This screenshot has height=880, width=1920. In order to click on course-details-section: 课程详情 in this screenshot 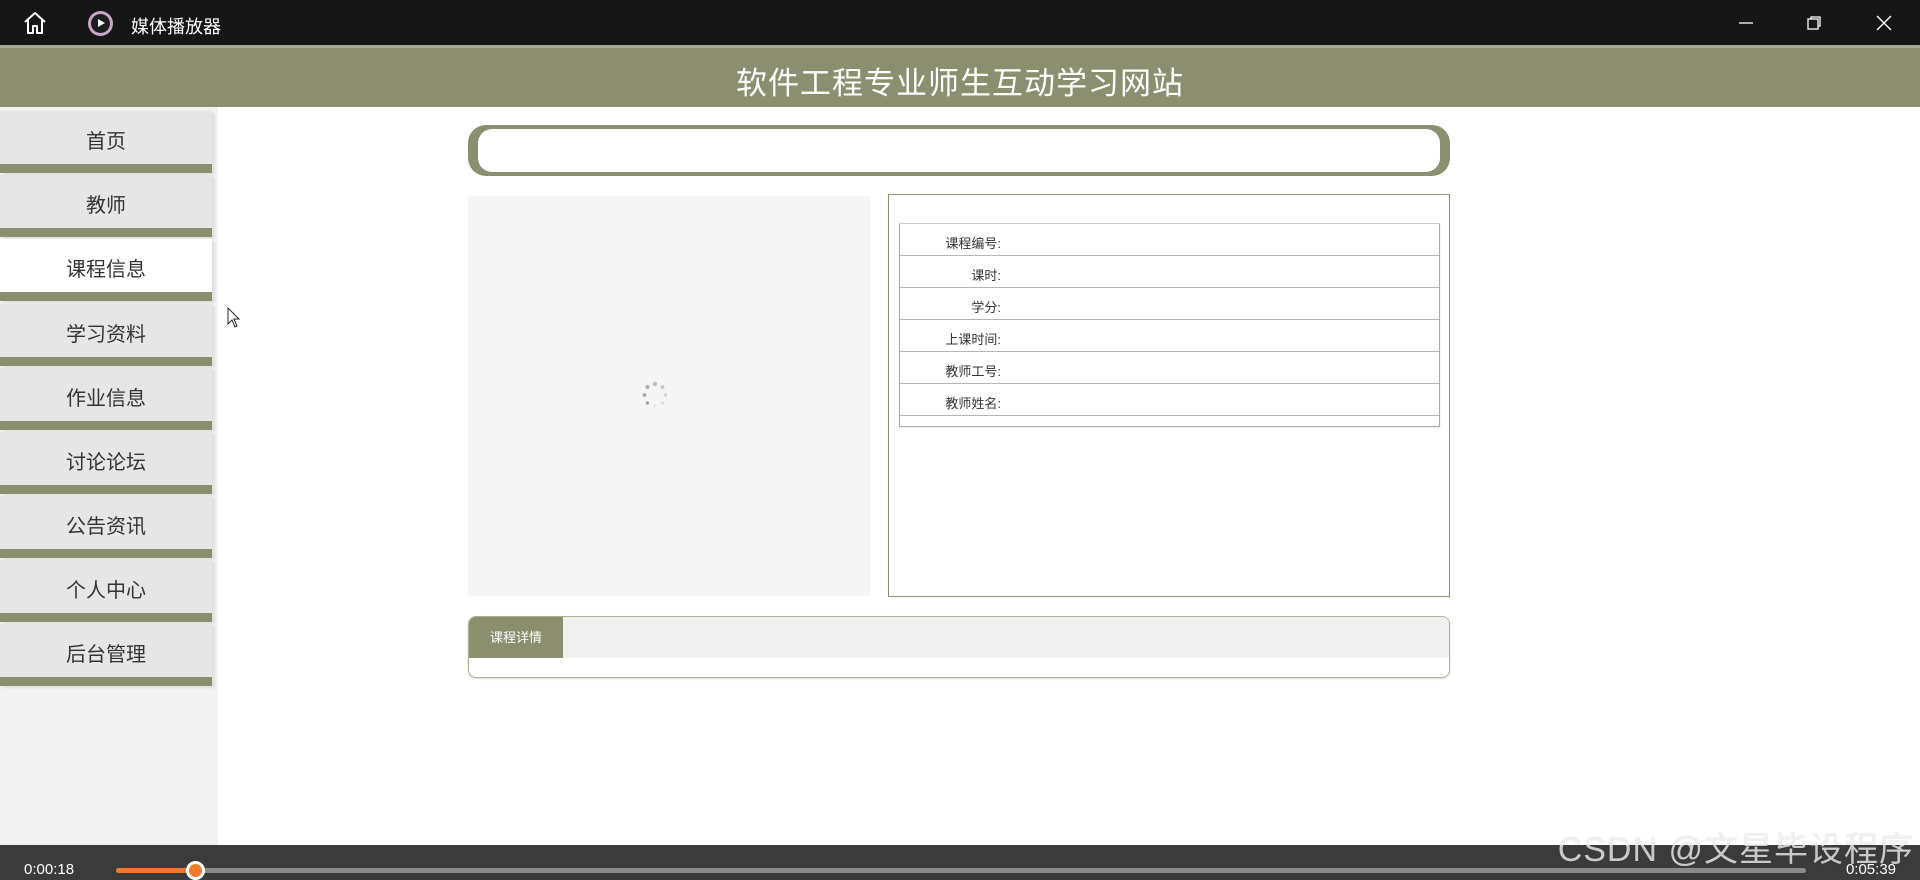, I will do `click(959, 647)`.